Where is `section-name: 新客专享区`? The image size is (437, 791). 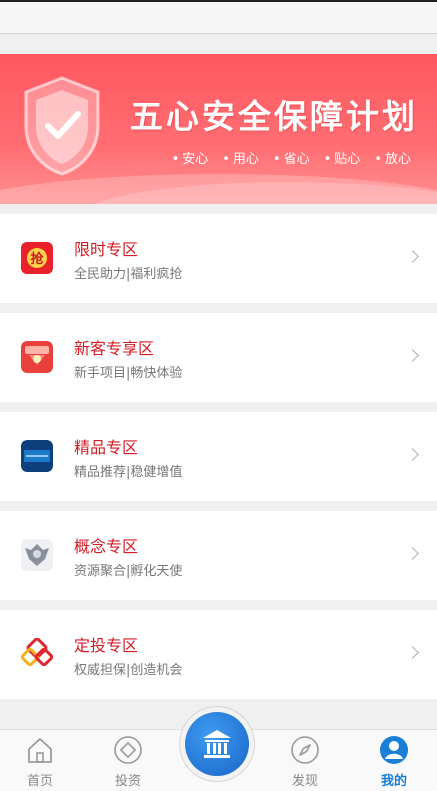
section-name: 新客专享区 is located at coordinates (114, 348).